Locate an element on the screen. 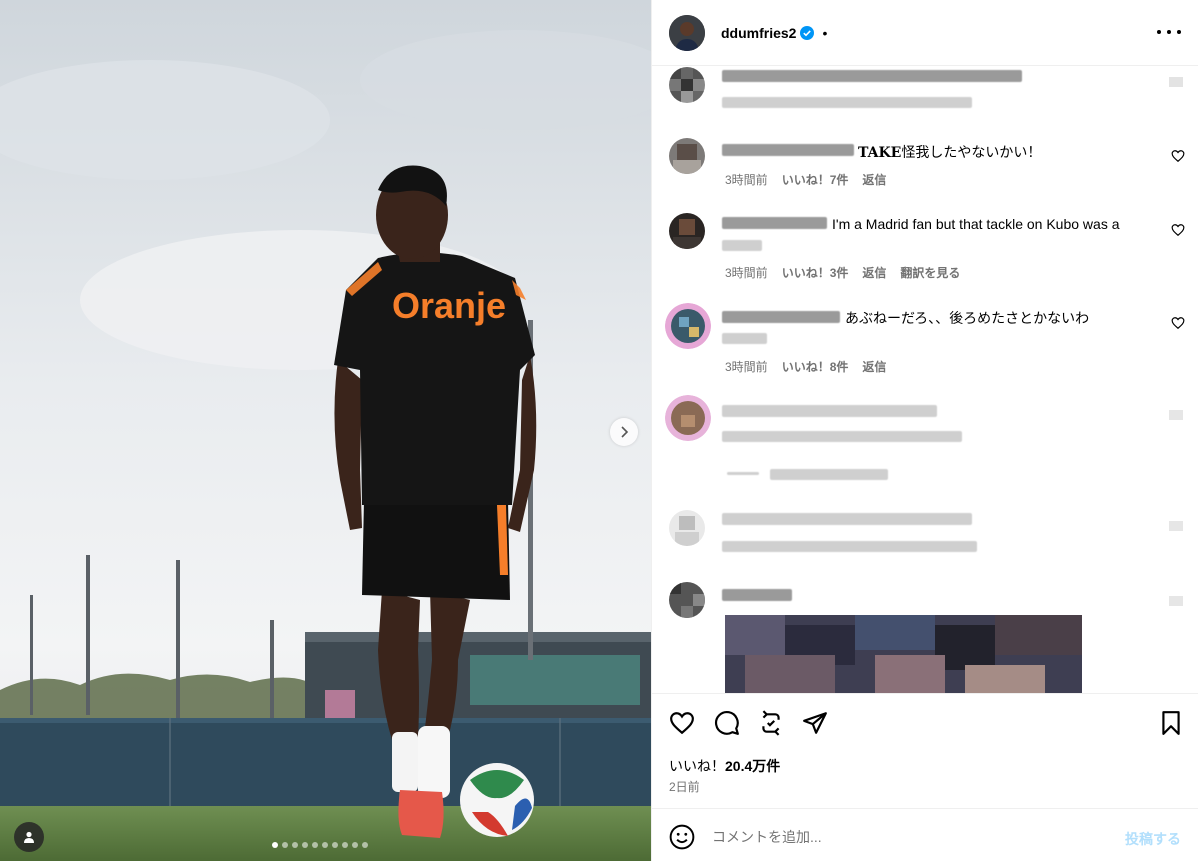  post-comment-button: 投稿する is located at coordinates (1153, 839).